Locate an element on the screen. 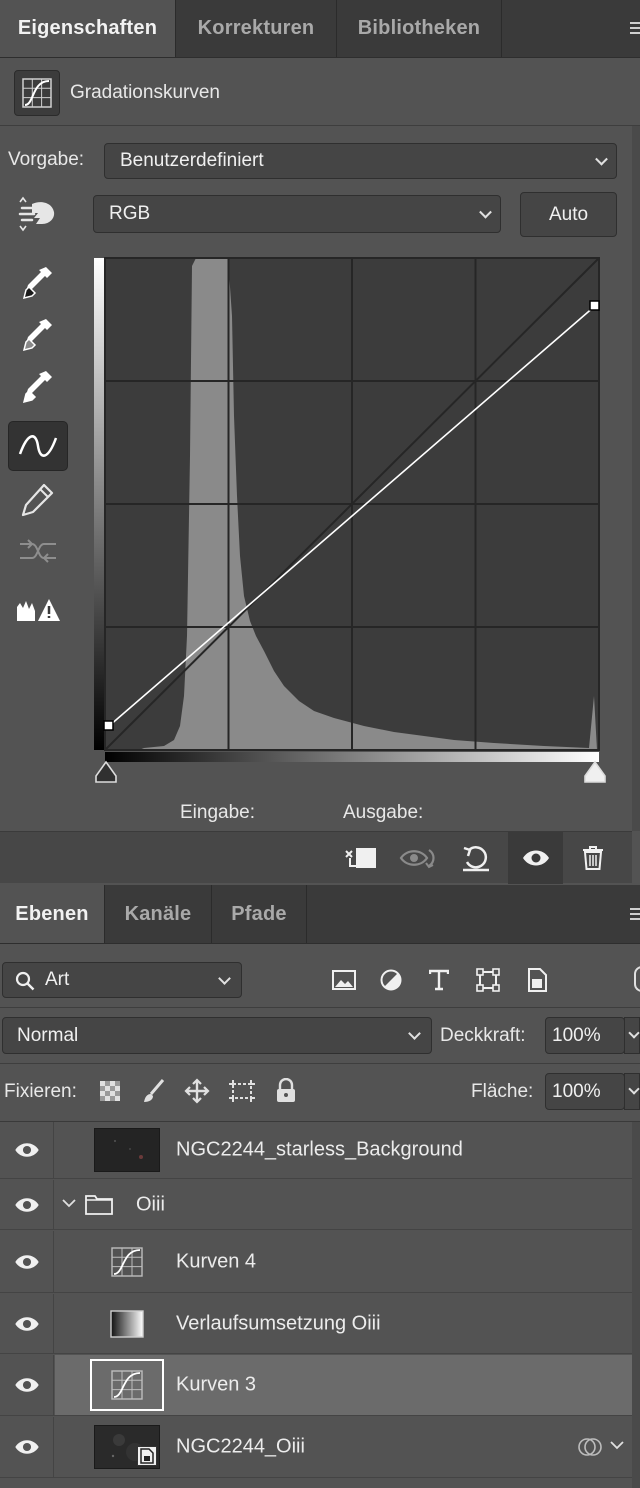 The width and height of the screenshot is (640, 1488). adjustment-header: Gradationskurven is located at coordinates (320, 92).